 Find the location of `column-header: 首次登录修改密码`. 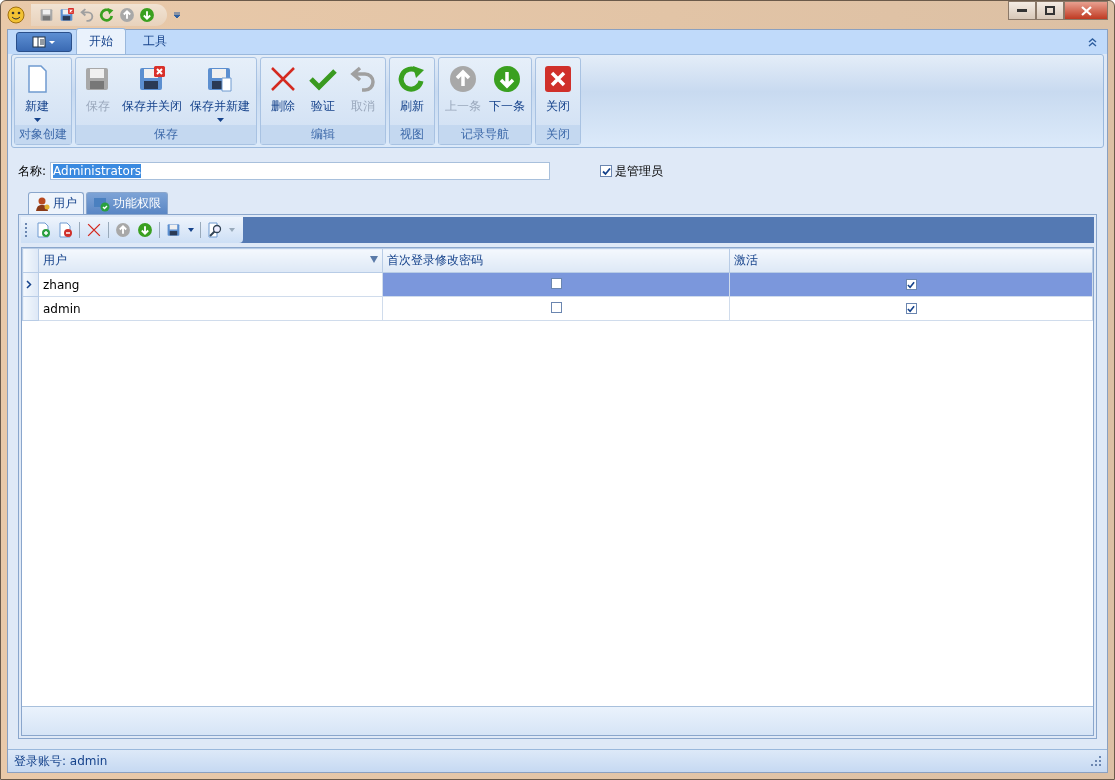

column-header: 首次登录修改密码 is located at coordinates (556, 260).